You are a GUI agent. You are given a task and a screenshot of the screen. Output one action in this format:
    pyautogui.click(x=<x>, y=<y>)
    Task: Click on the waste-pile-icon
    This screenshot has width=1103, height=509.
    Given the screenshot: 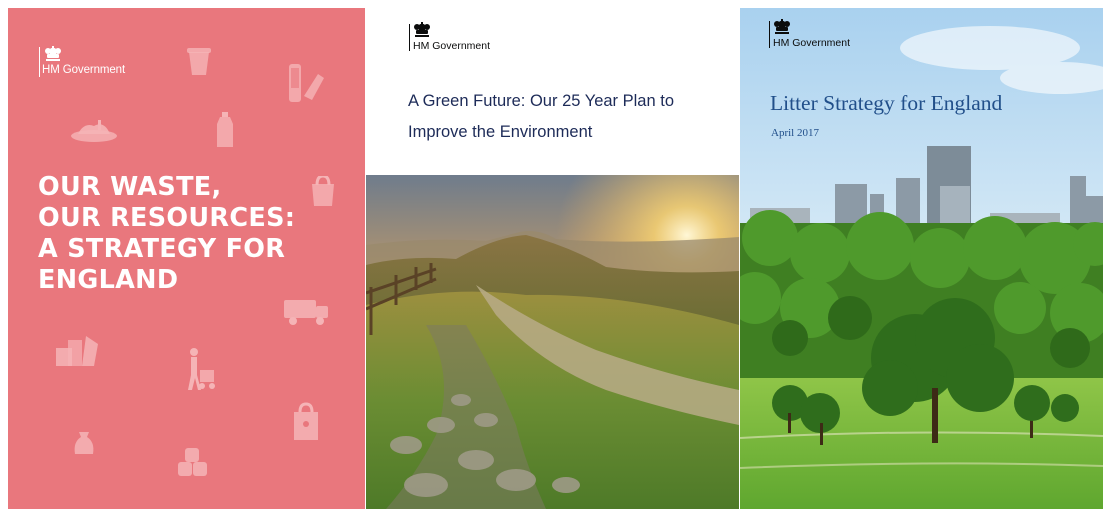 What is the action you would take?
    pyautogui.click(x=77, y=351)
    